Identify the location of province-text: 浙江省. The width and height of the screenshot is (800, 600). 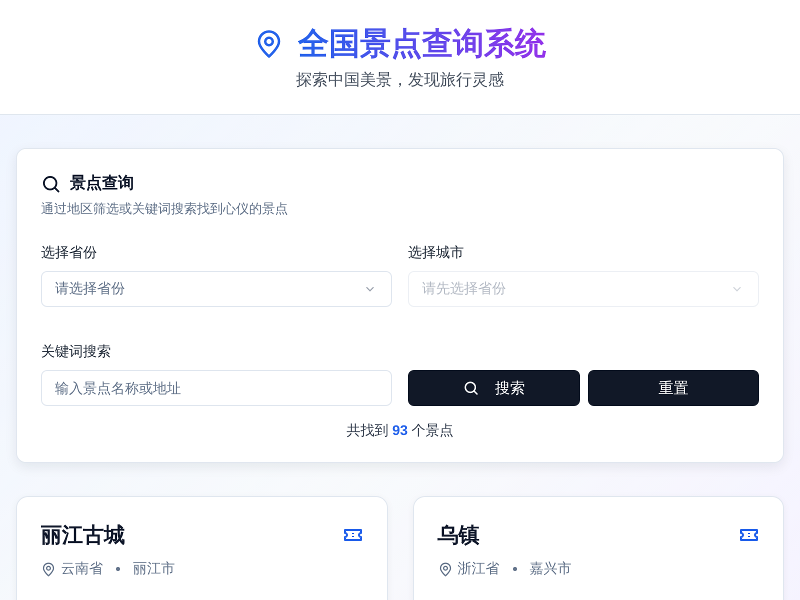
(479, 569).